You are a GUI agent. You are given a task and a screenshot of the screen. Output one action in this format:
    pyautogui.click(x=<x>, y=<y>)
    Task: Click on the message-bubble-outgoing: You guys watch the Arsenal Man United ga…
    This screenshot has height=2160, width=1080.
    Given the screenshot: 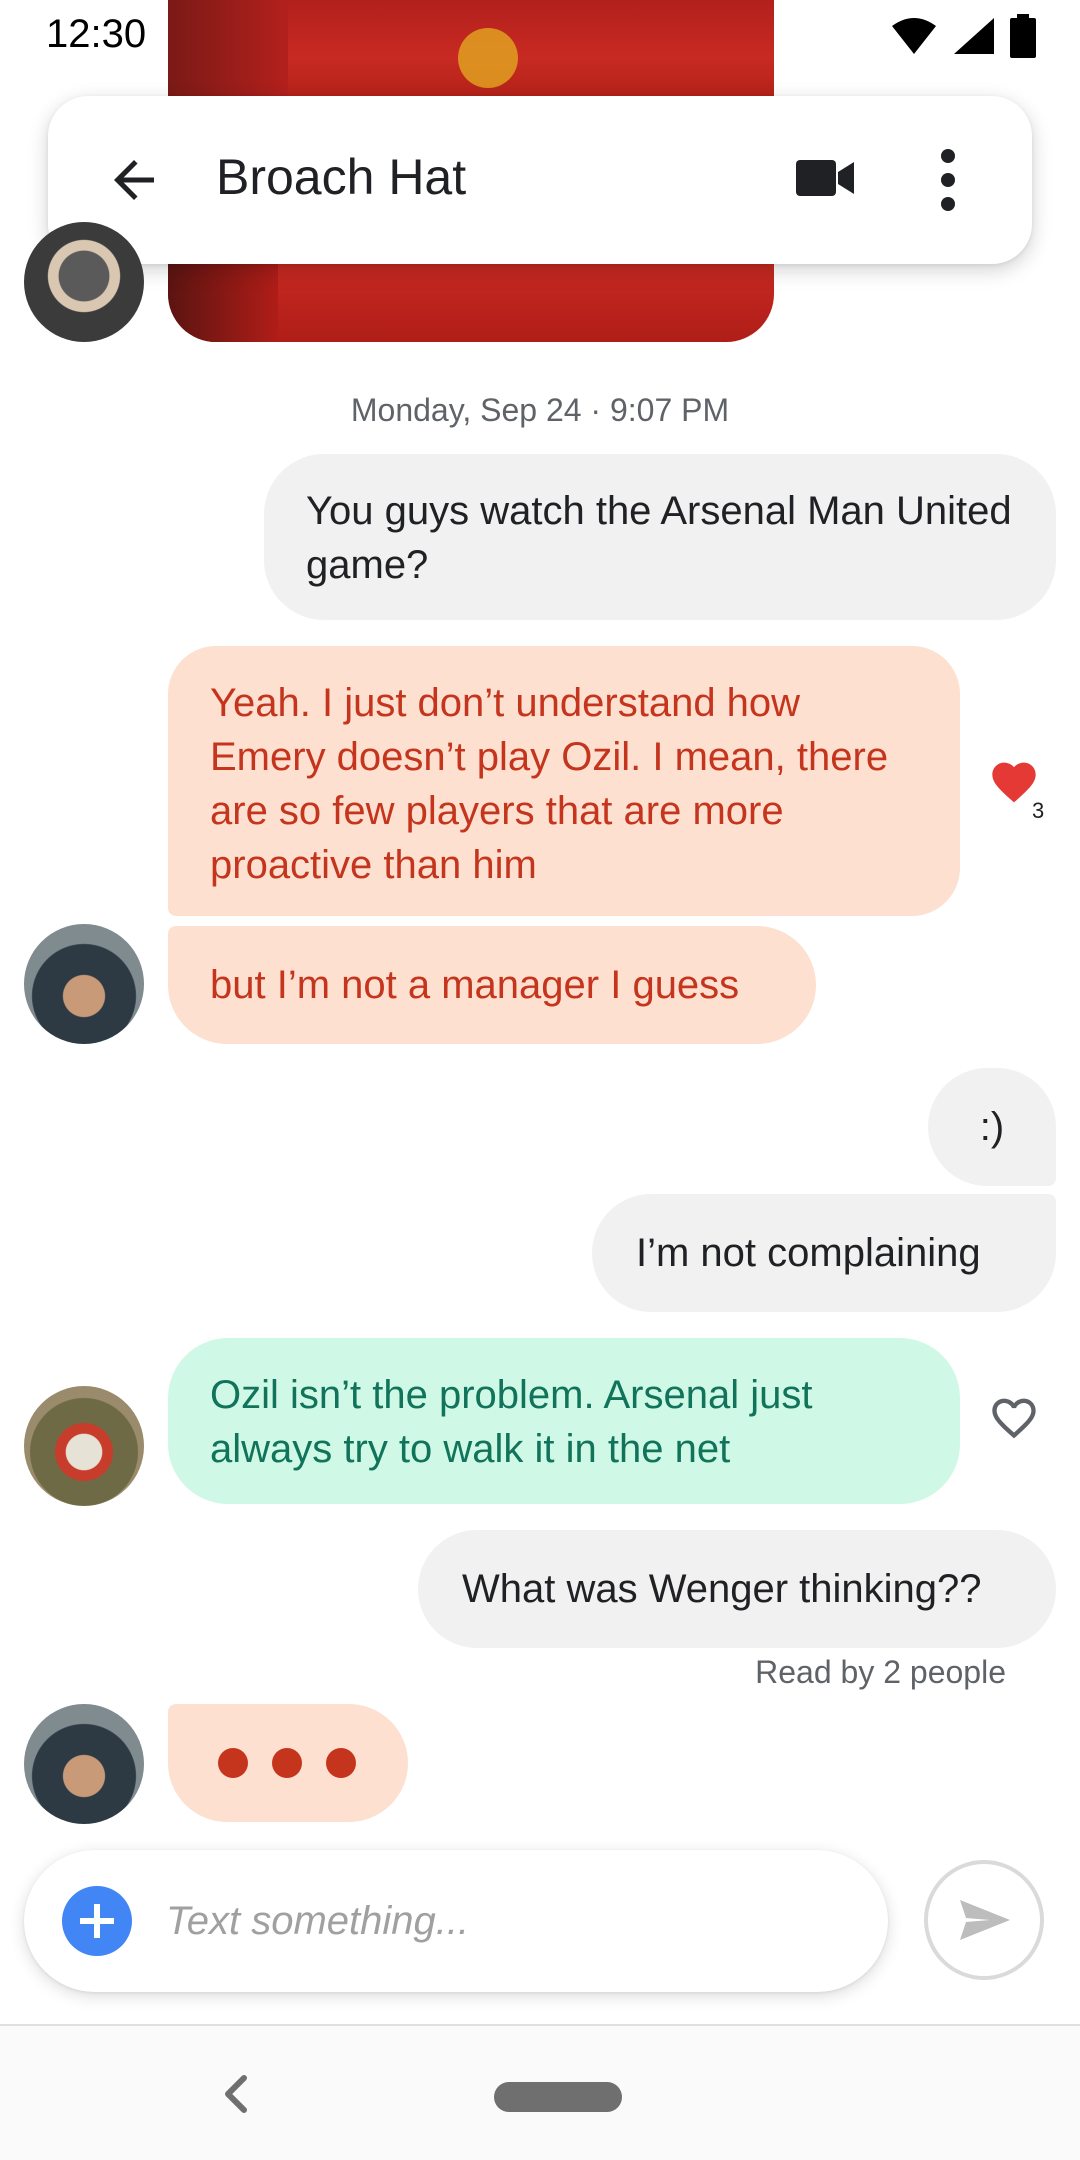 What is the action you would take?
    pyautogui.click(x=660, y=537)
    